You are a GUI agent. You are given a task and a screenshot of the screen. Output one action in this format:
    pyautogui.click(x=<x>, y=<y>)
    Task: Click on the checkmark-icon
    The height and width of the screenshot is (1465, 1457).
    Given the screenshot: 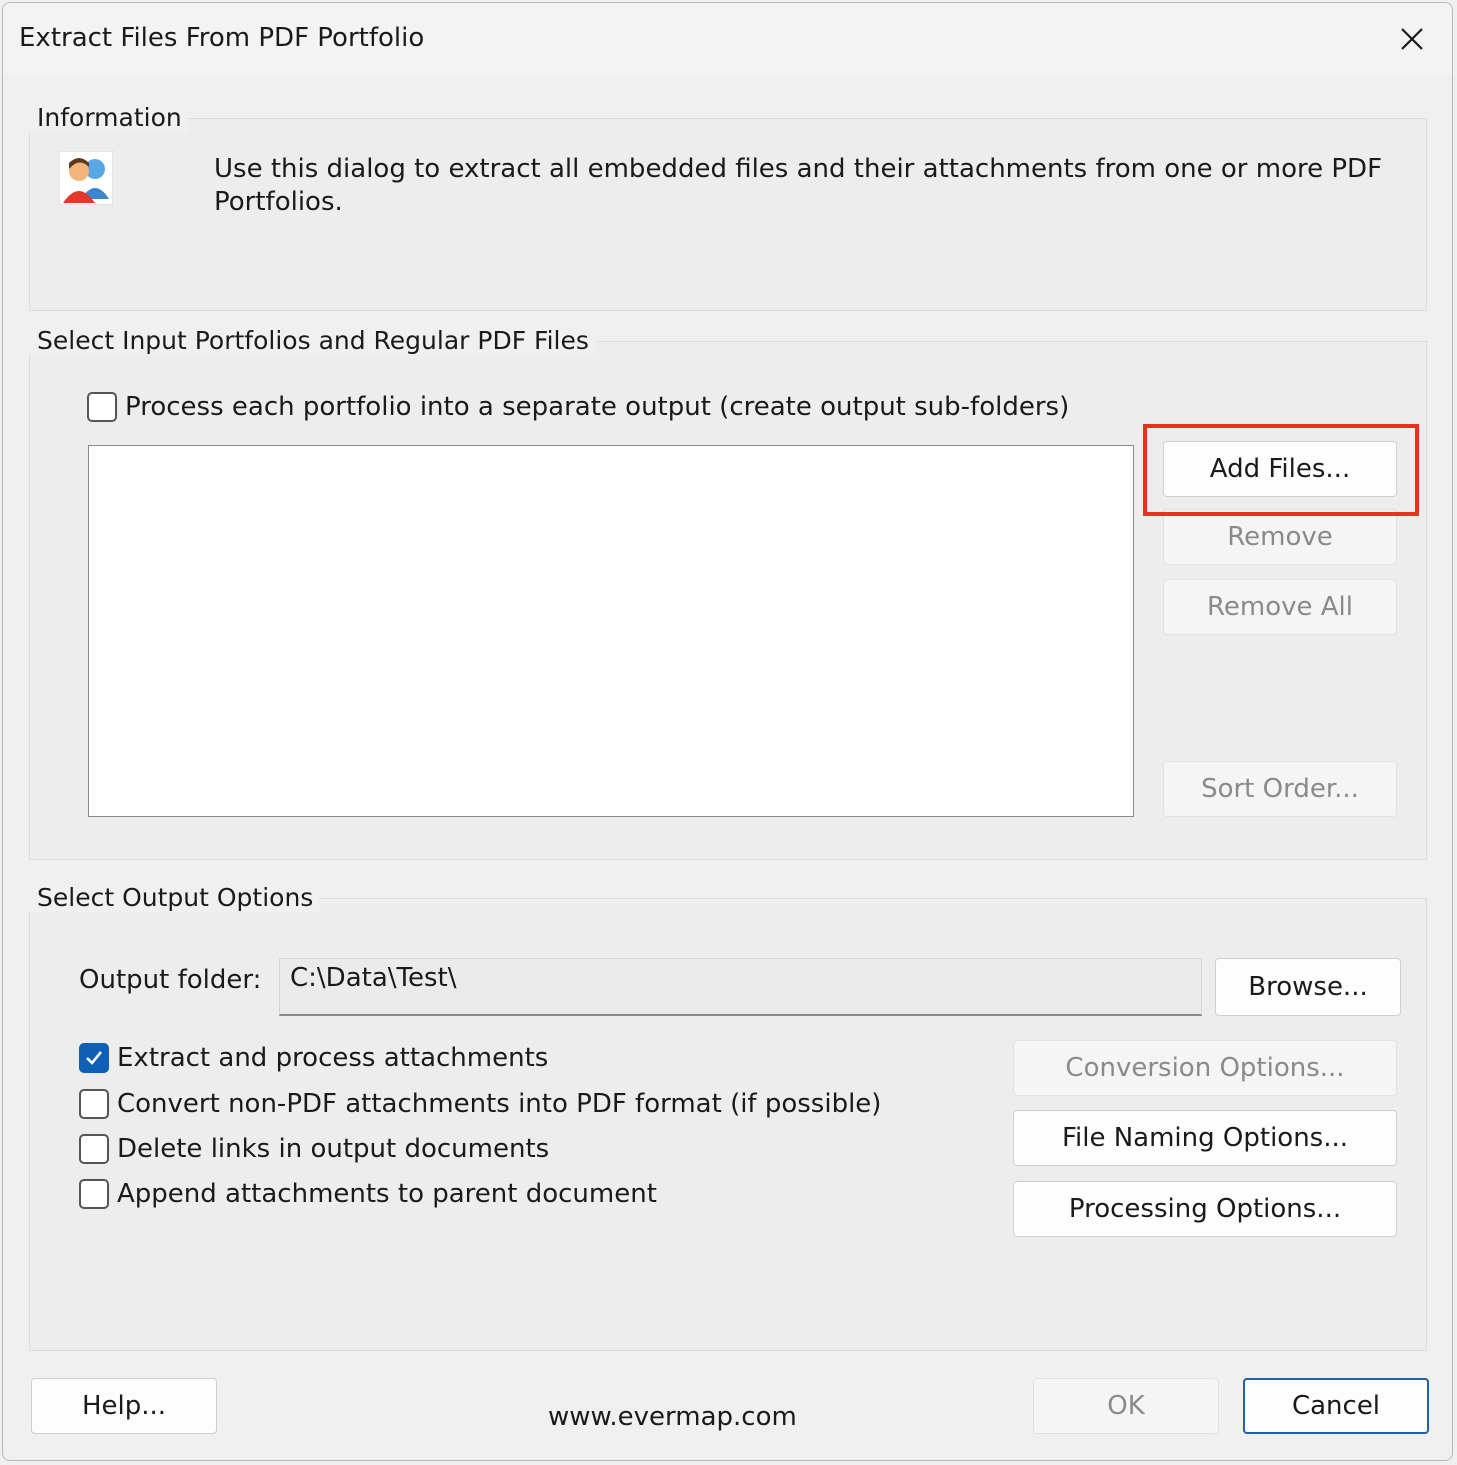 What is the action you would take?
    pyautogui.click(x=94, y=1058)
    